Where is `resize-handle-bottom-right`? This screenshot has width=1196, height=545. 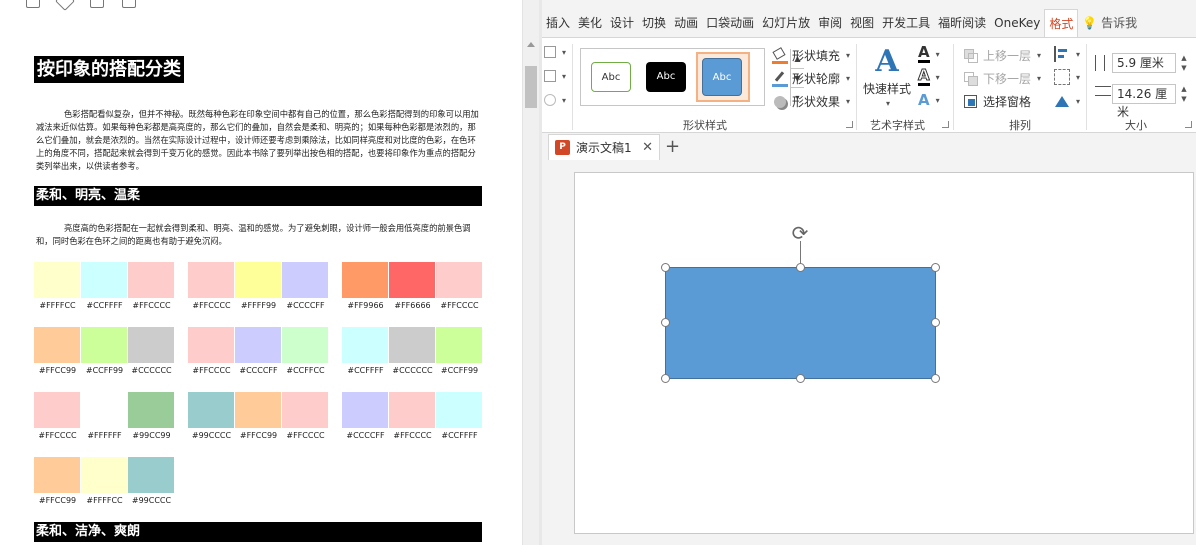
resize-handle-bottom-right is located at coordinates (935, 378).